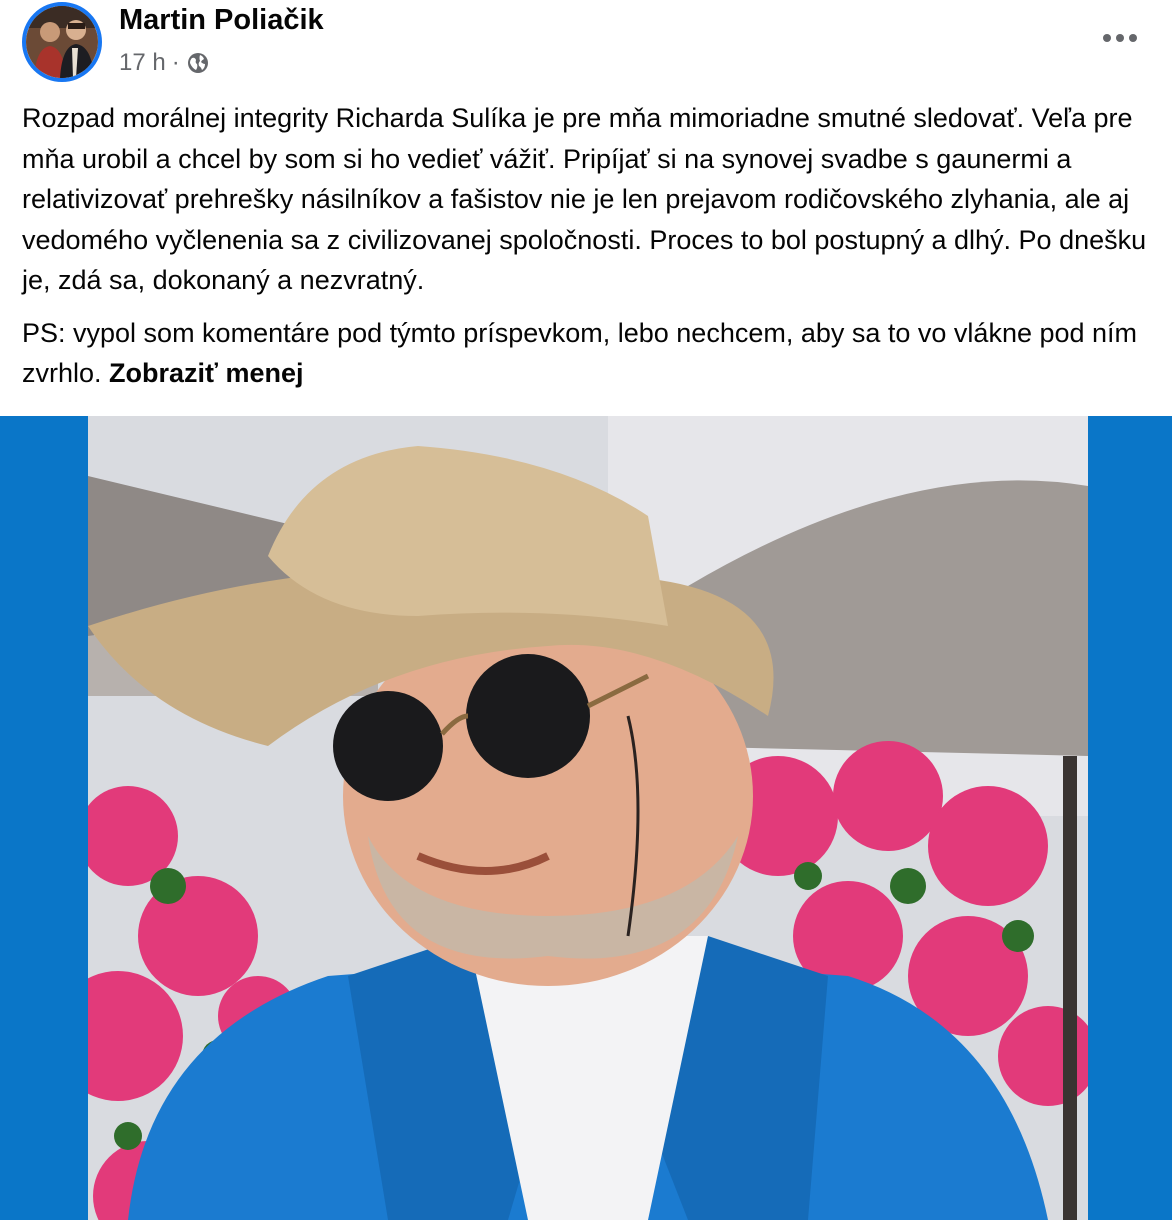 The width and height of the screenshot is (1172, 1220). Describe the element at coordinates (1120, 38) in the screenshot. I see `more-horizontal-icon` at that location.